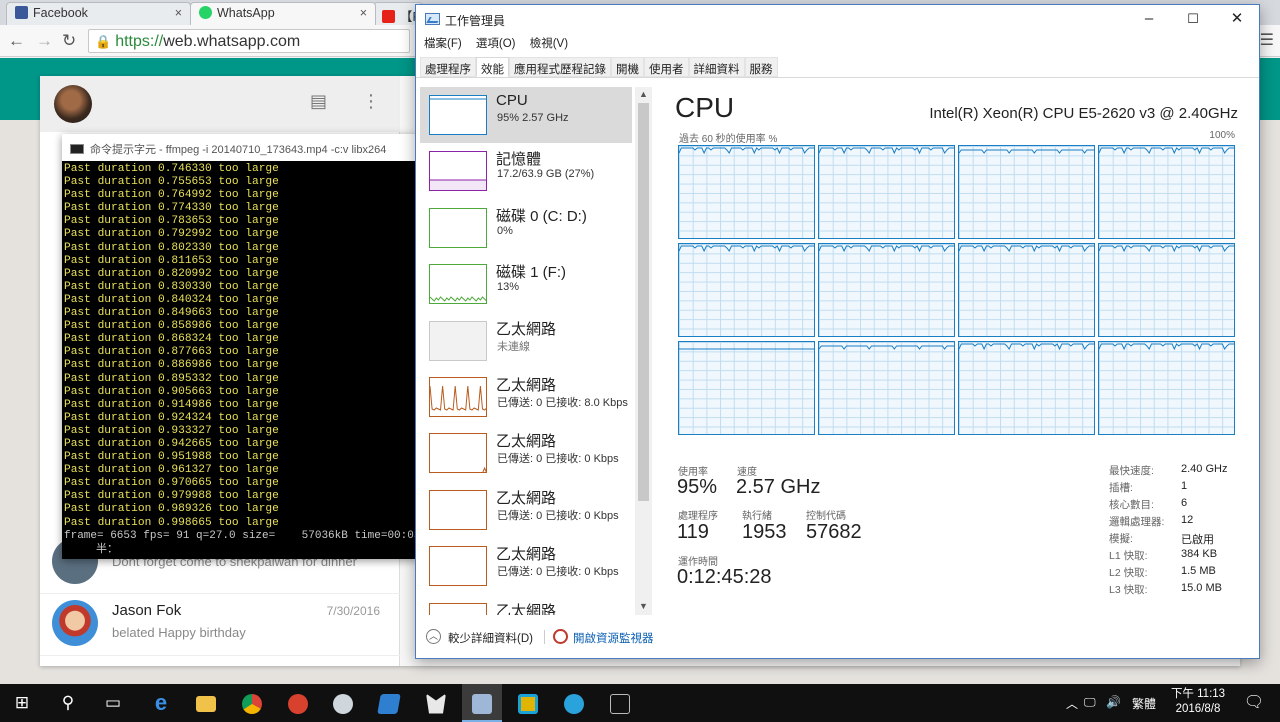 The height and width of the screenshot is (722, 1280). Describe the element at coordinates (728, 139) in the screenshot. I see `utilization-caption: 過去 60 秒的使用率 %` at that location.